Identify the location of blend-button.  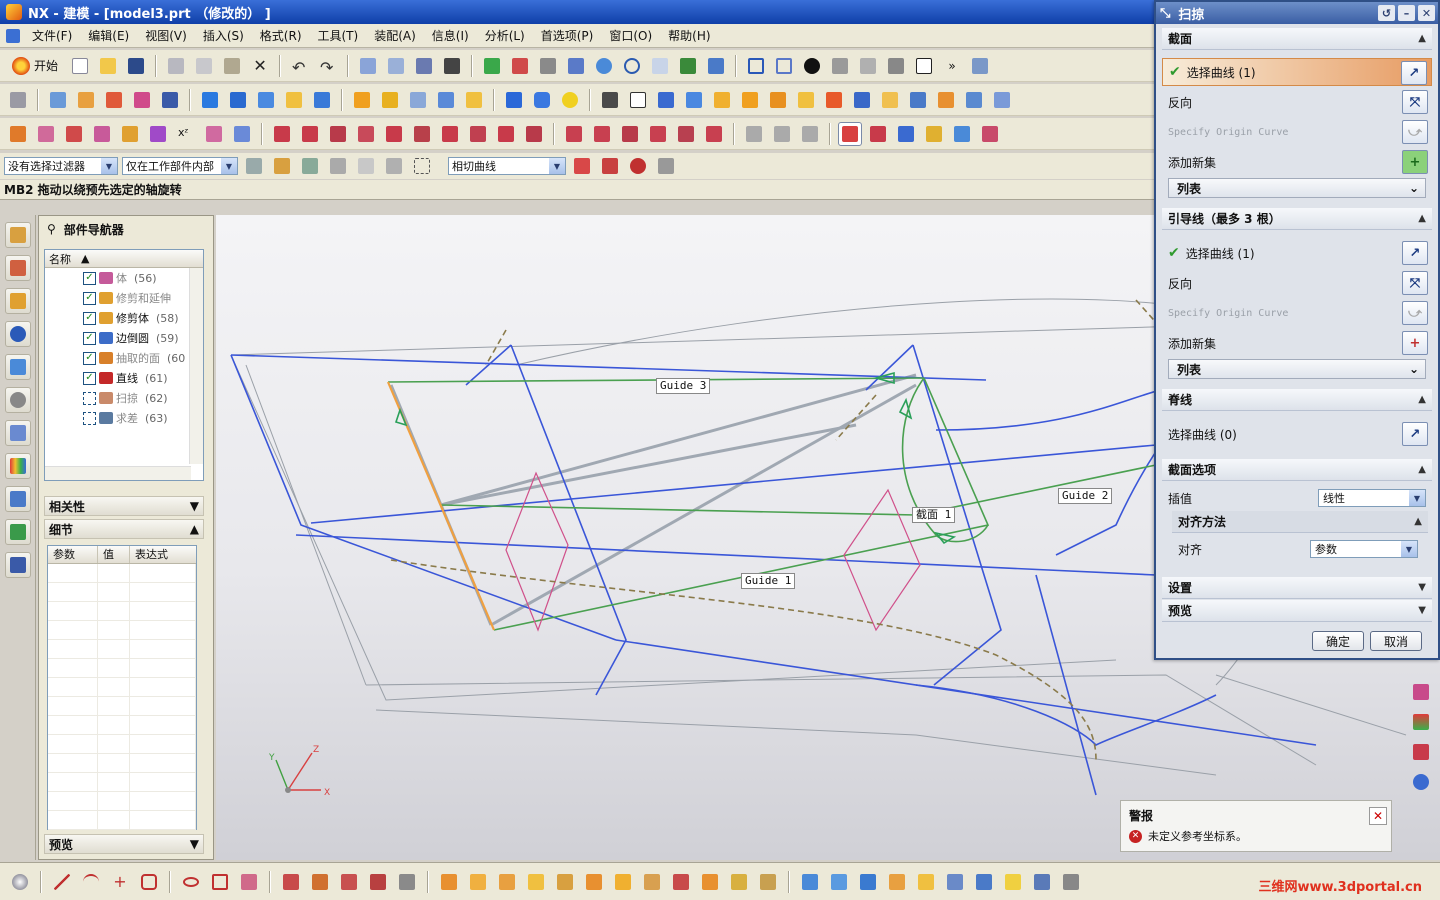
(722, 100).